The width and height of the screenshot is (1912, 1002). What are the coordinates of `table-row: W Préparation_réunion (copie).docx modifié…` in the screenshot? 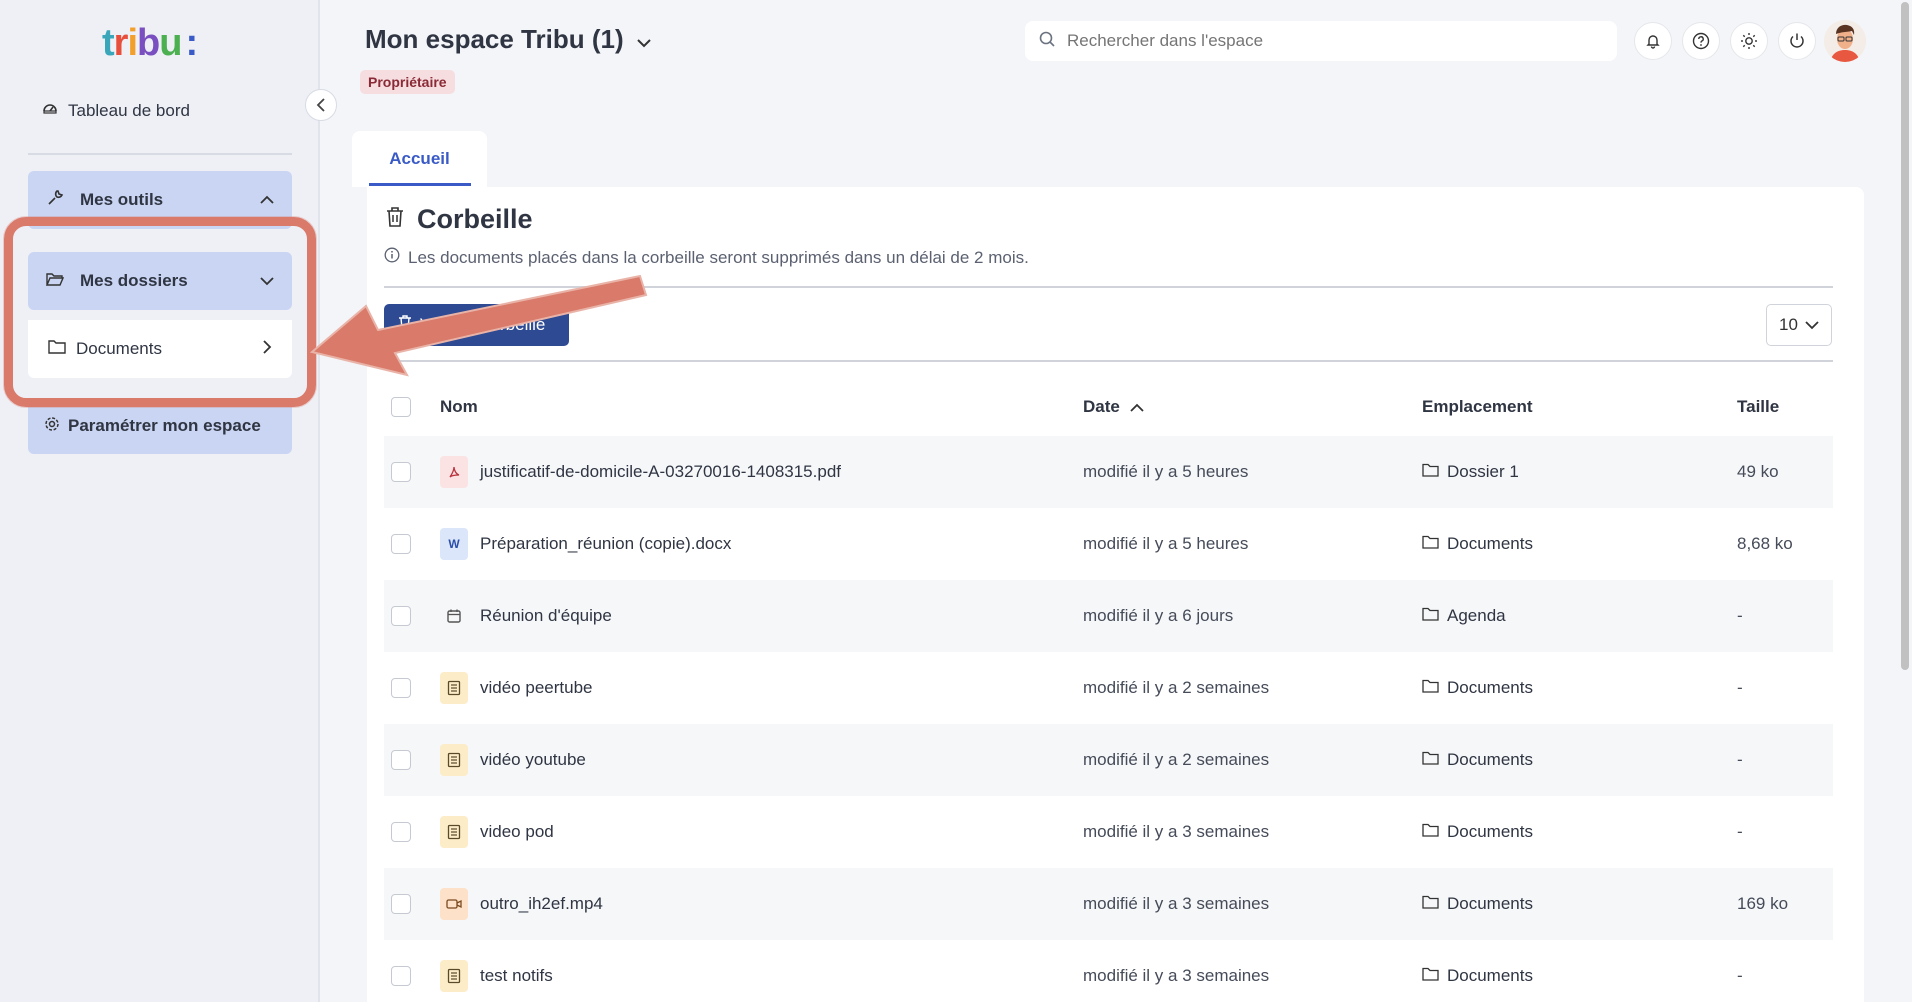 It's located at (1108, 544).